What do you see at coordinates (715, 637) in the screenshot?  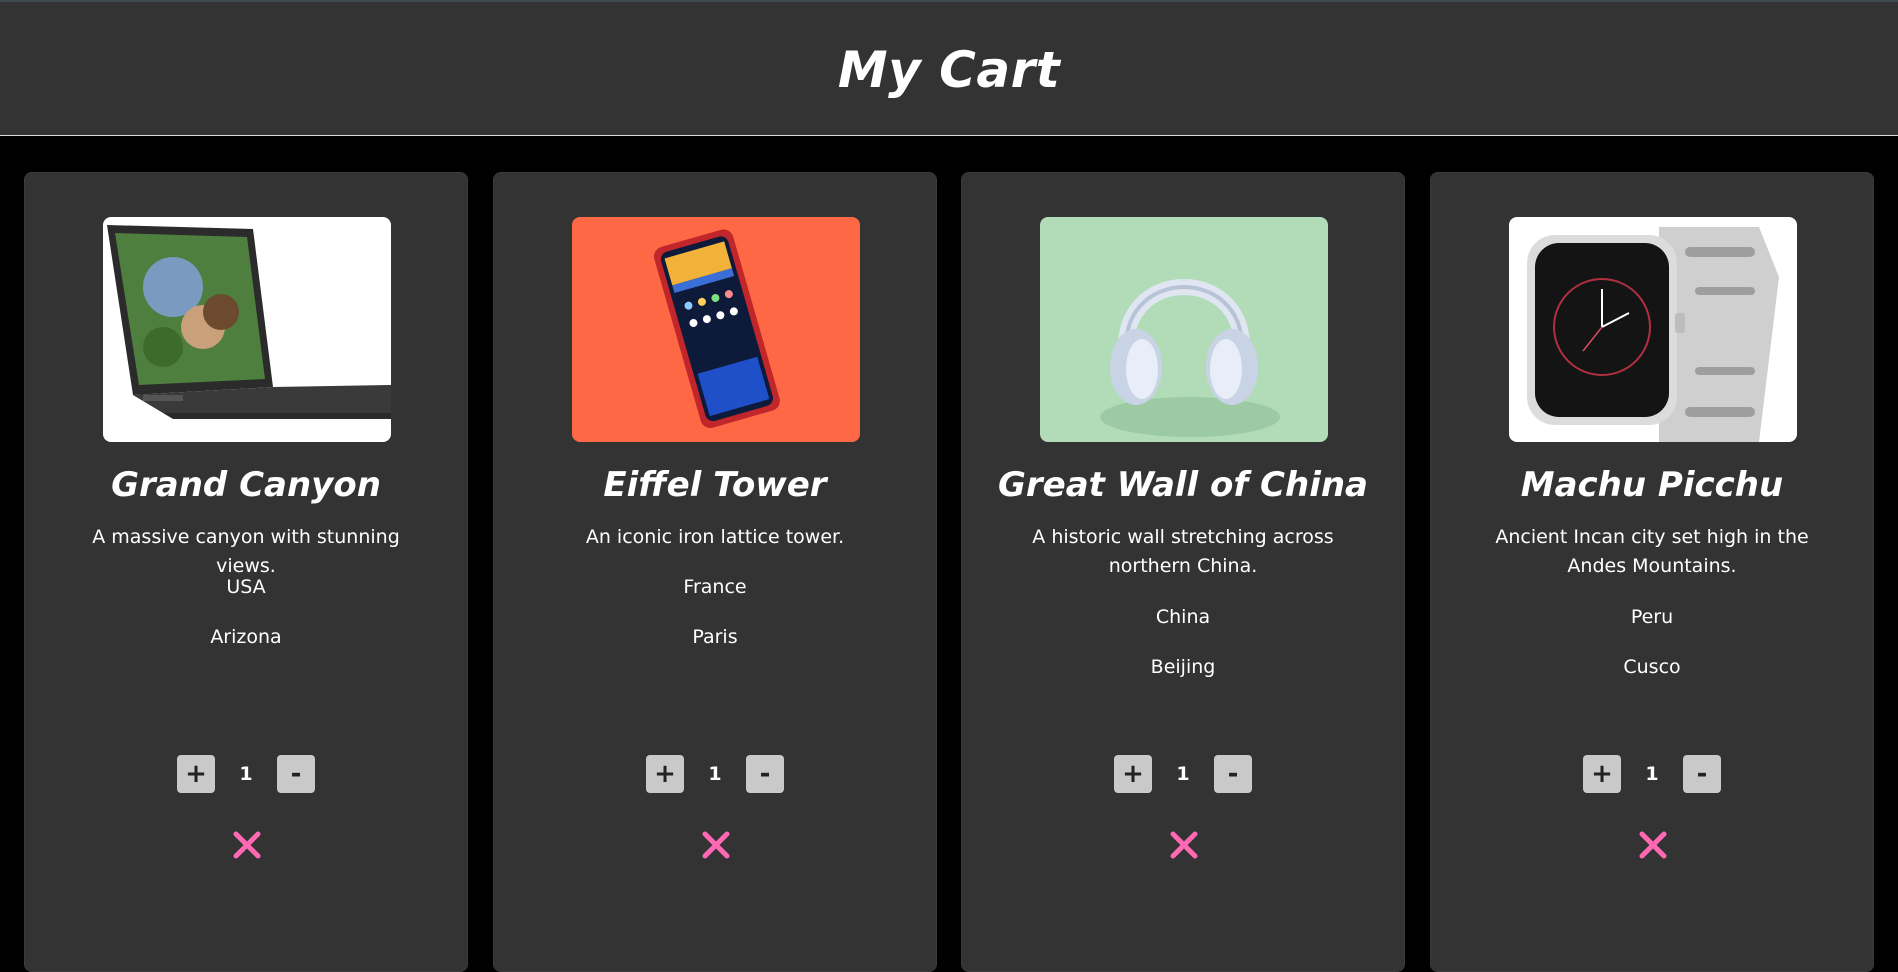 I see `card-region: Paris` at bounding box center [715, 637].